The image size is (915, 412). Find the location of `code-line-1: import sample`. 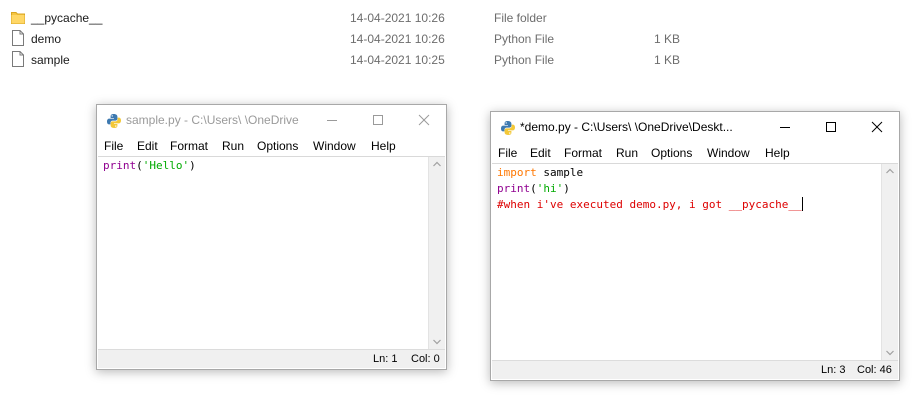

code-line-1: import sample is located at coordinates (540, 173).